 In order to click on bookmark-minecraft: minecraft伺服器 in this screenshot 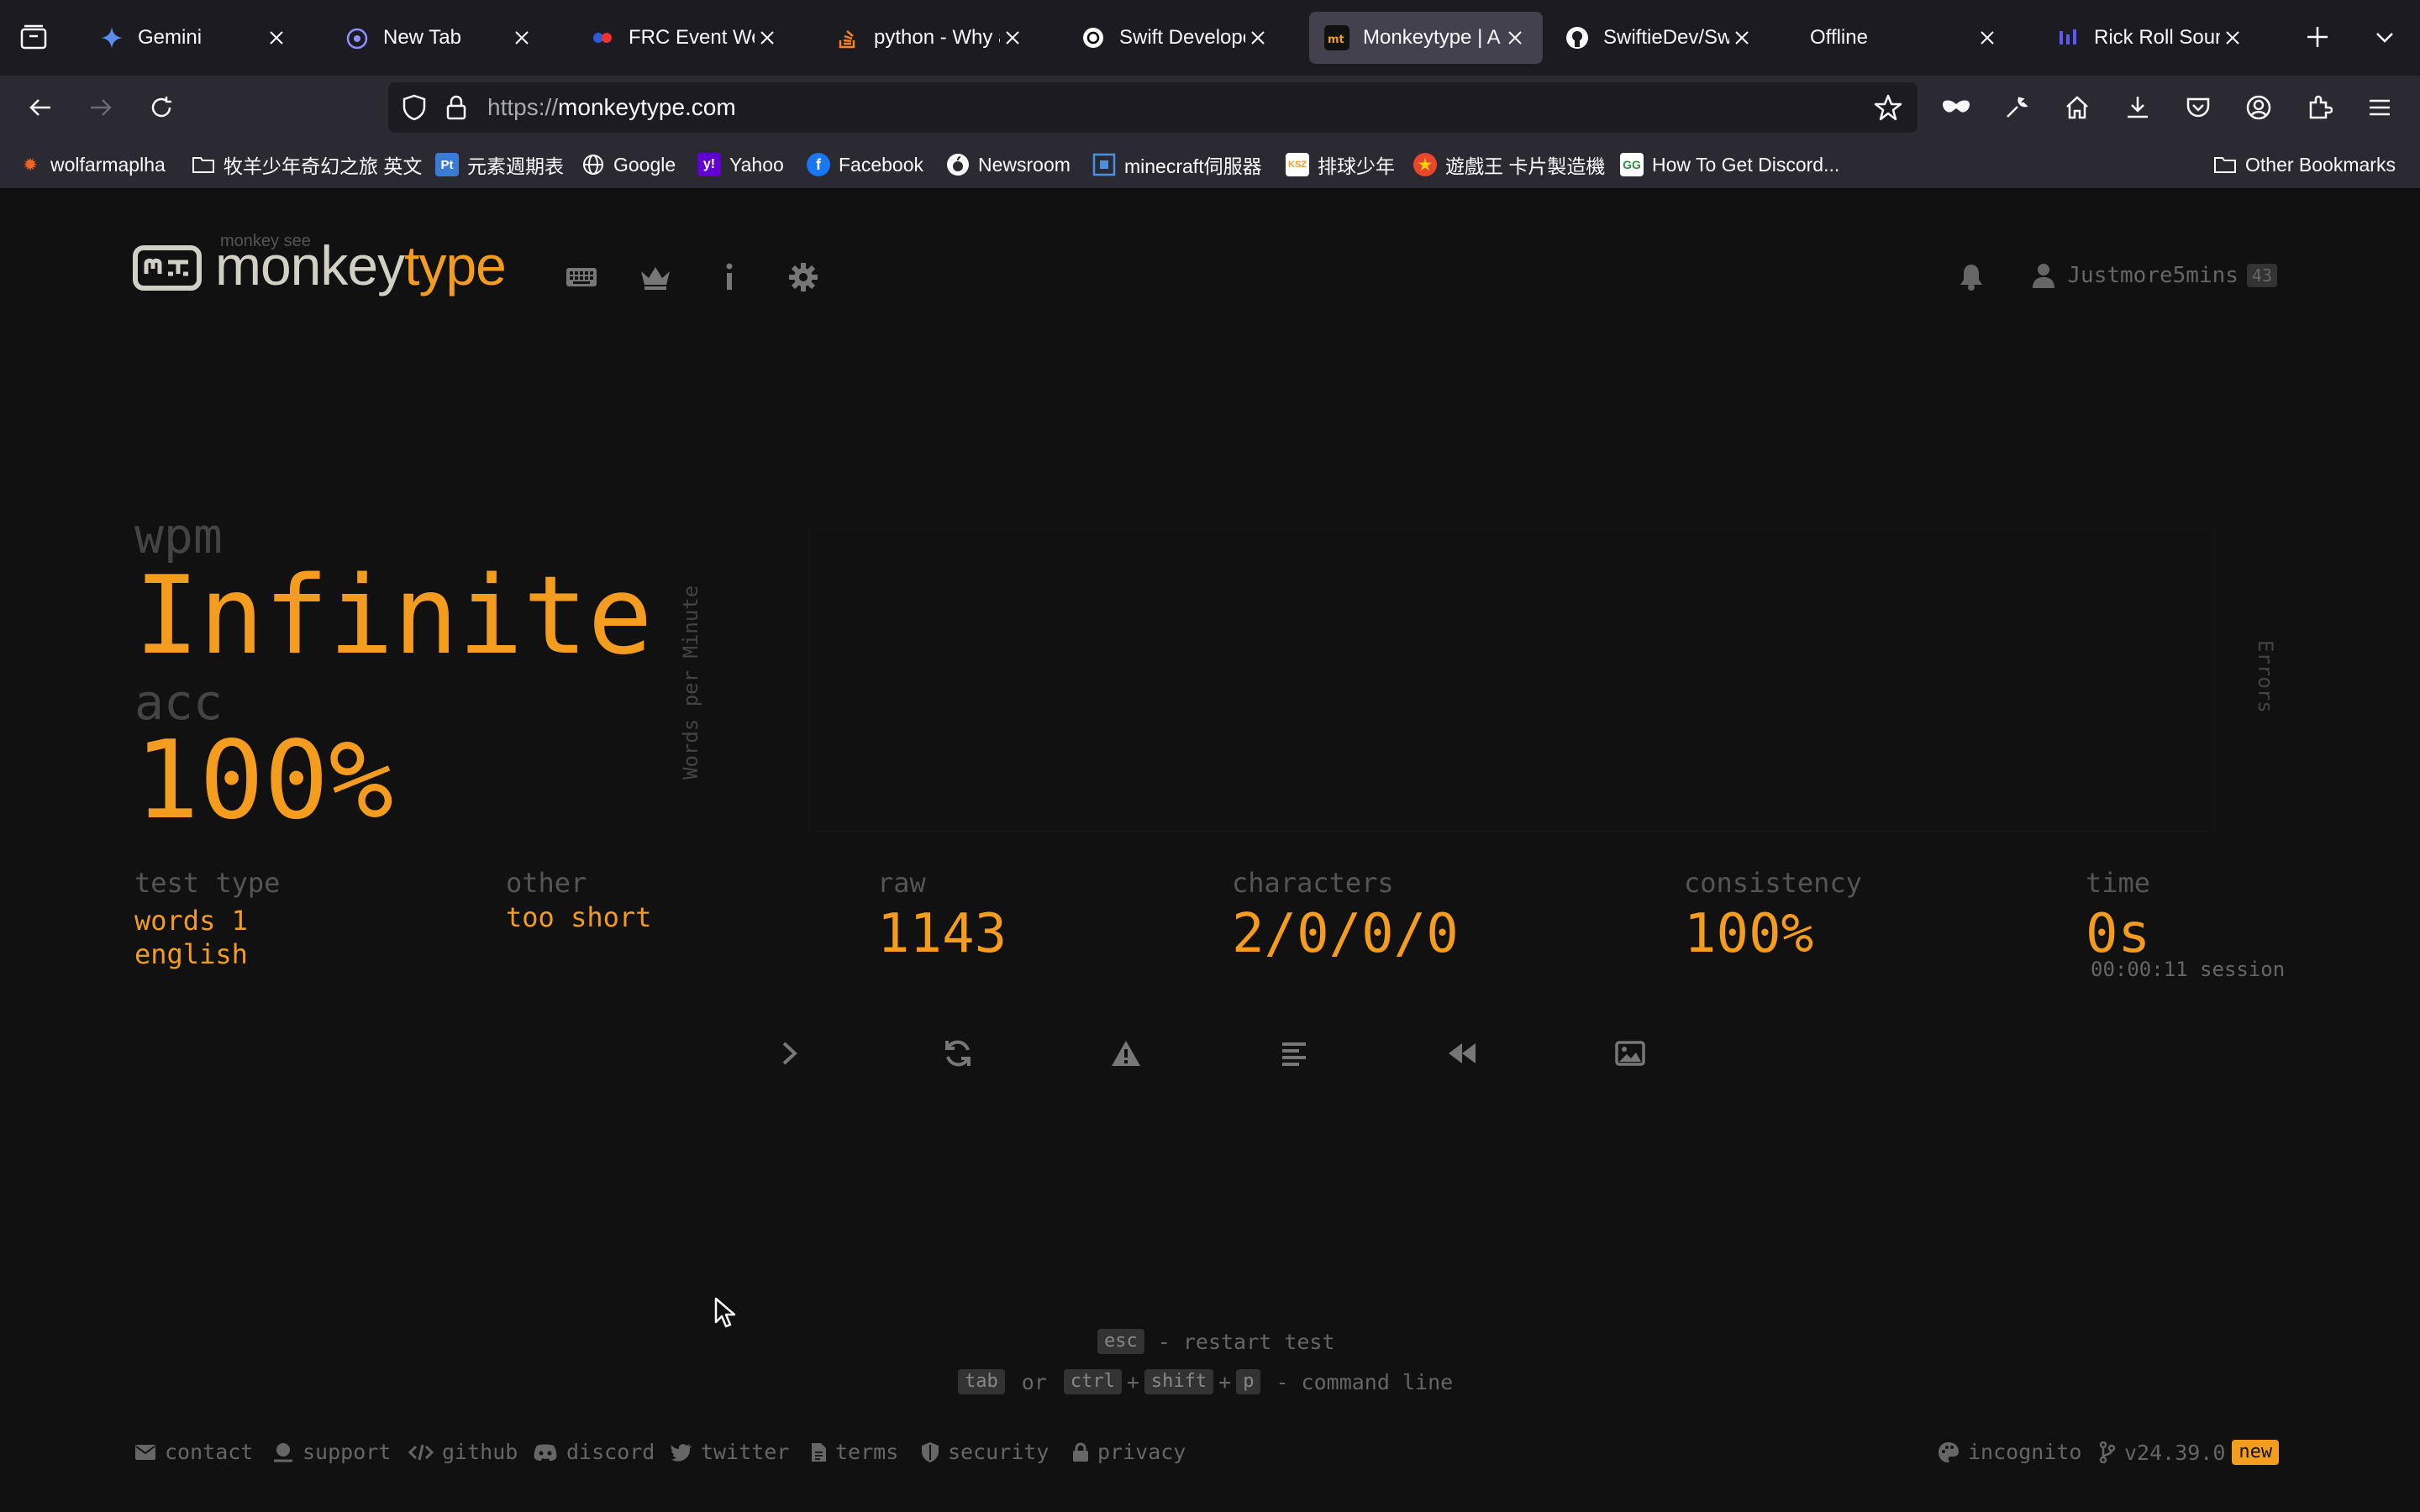, I will do `click(1177, 164)`.